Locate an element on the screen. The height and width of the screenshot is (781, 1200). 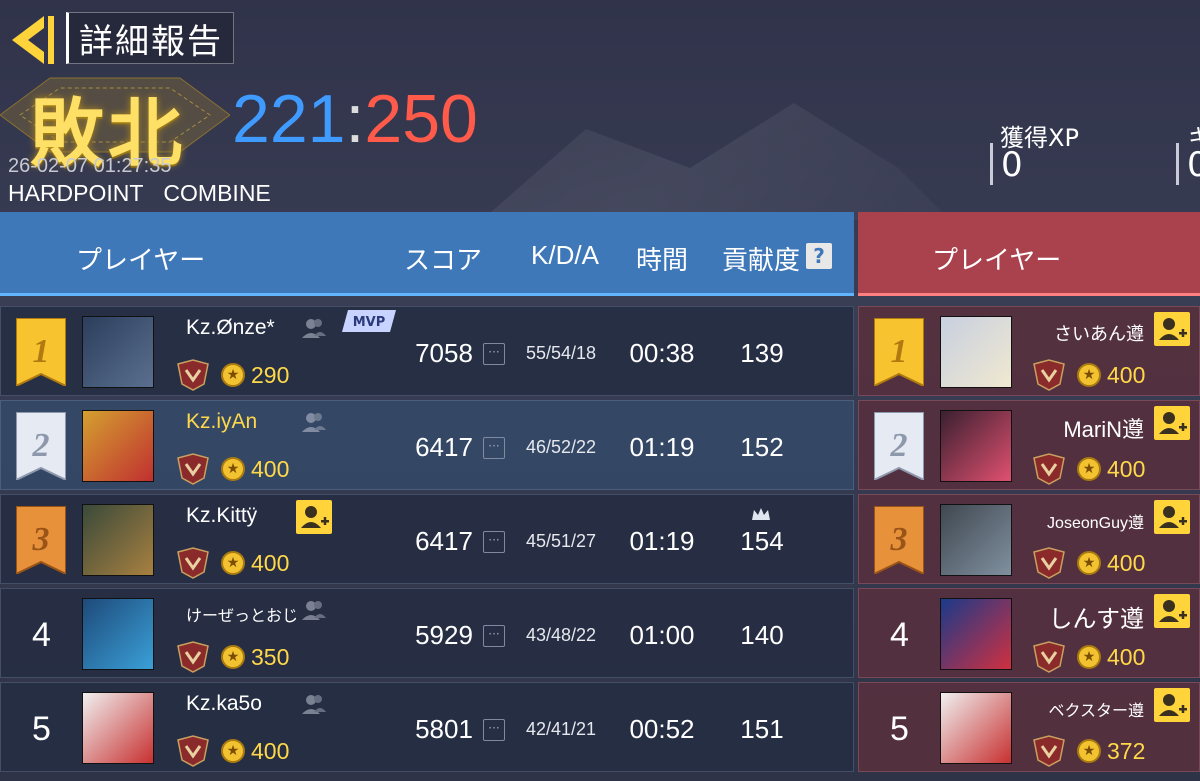
player-contribution: 152 is located at coordinates (762, 447).